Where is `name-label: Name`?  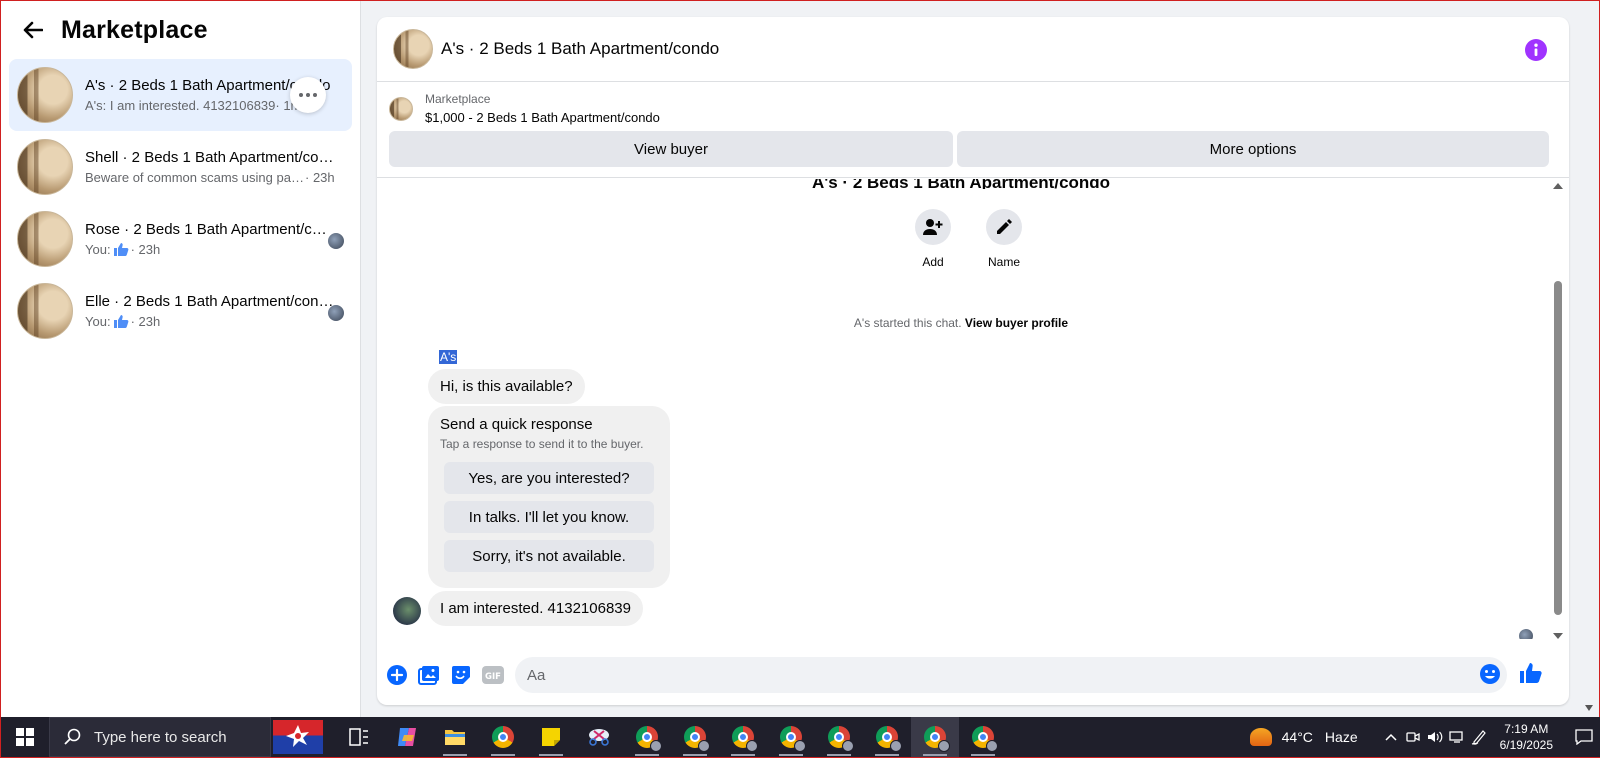 name-label: Name is located at coordinates (1003, 262).